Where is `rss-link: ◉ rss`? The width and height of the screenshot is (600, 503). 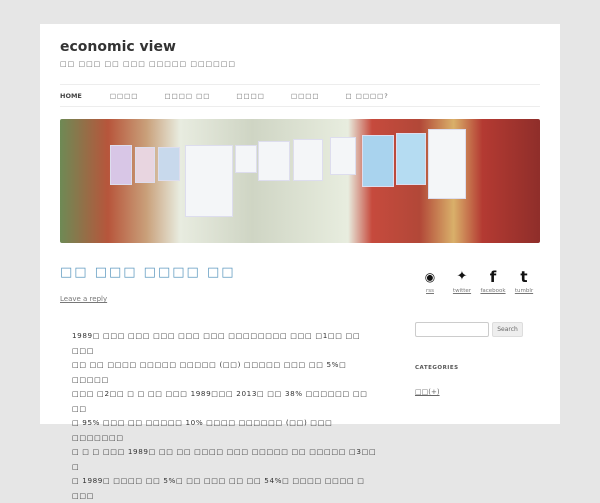 rss-link: ◉ rss is located at coordinates (430, 281).